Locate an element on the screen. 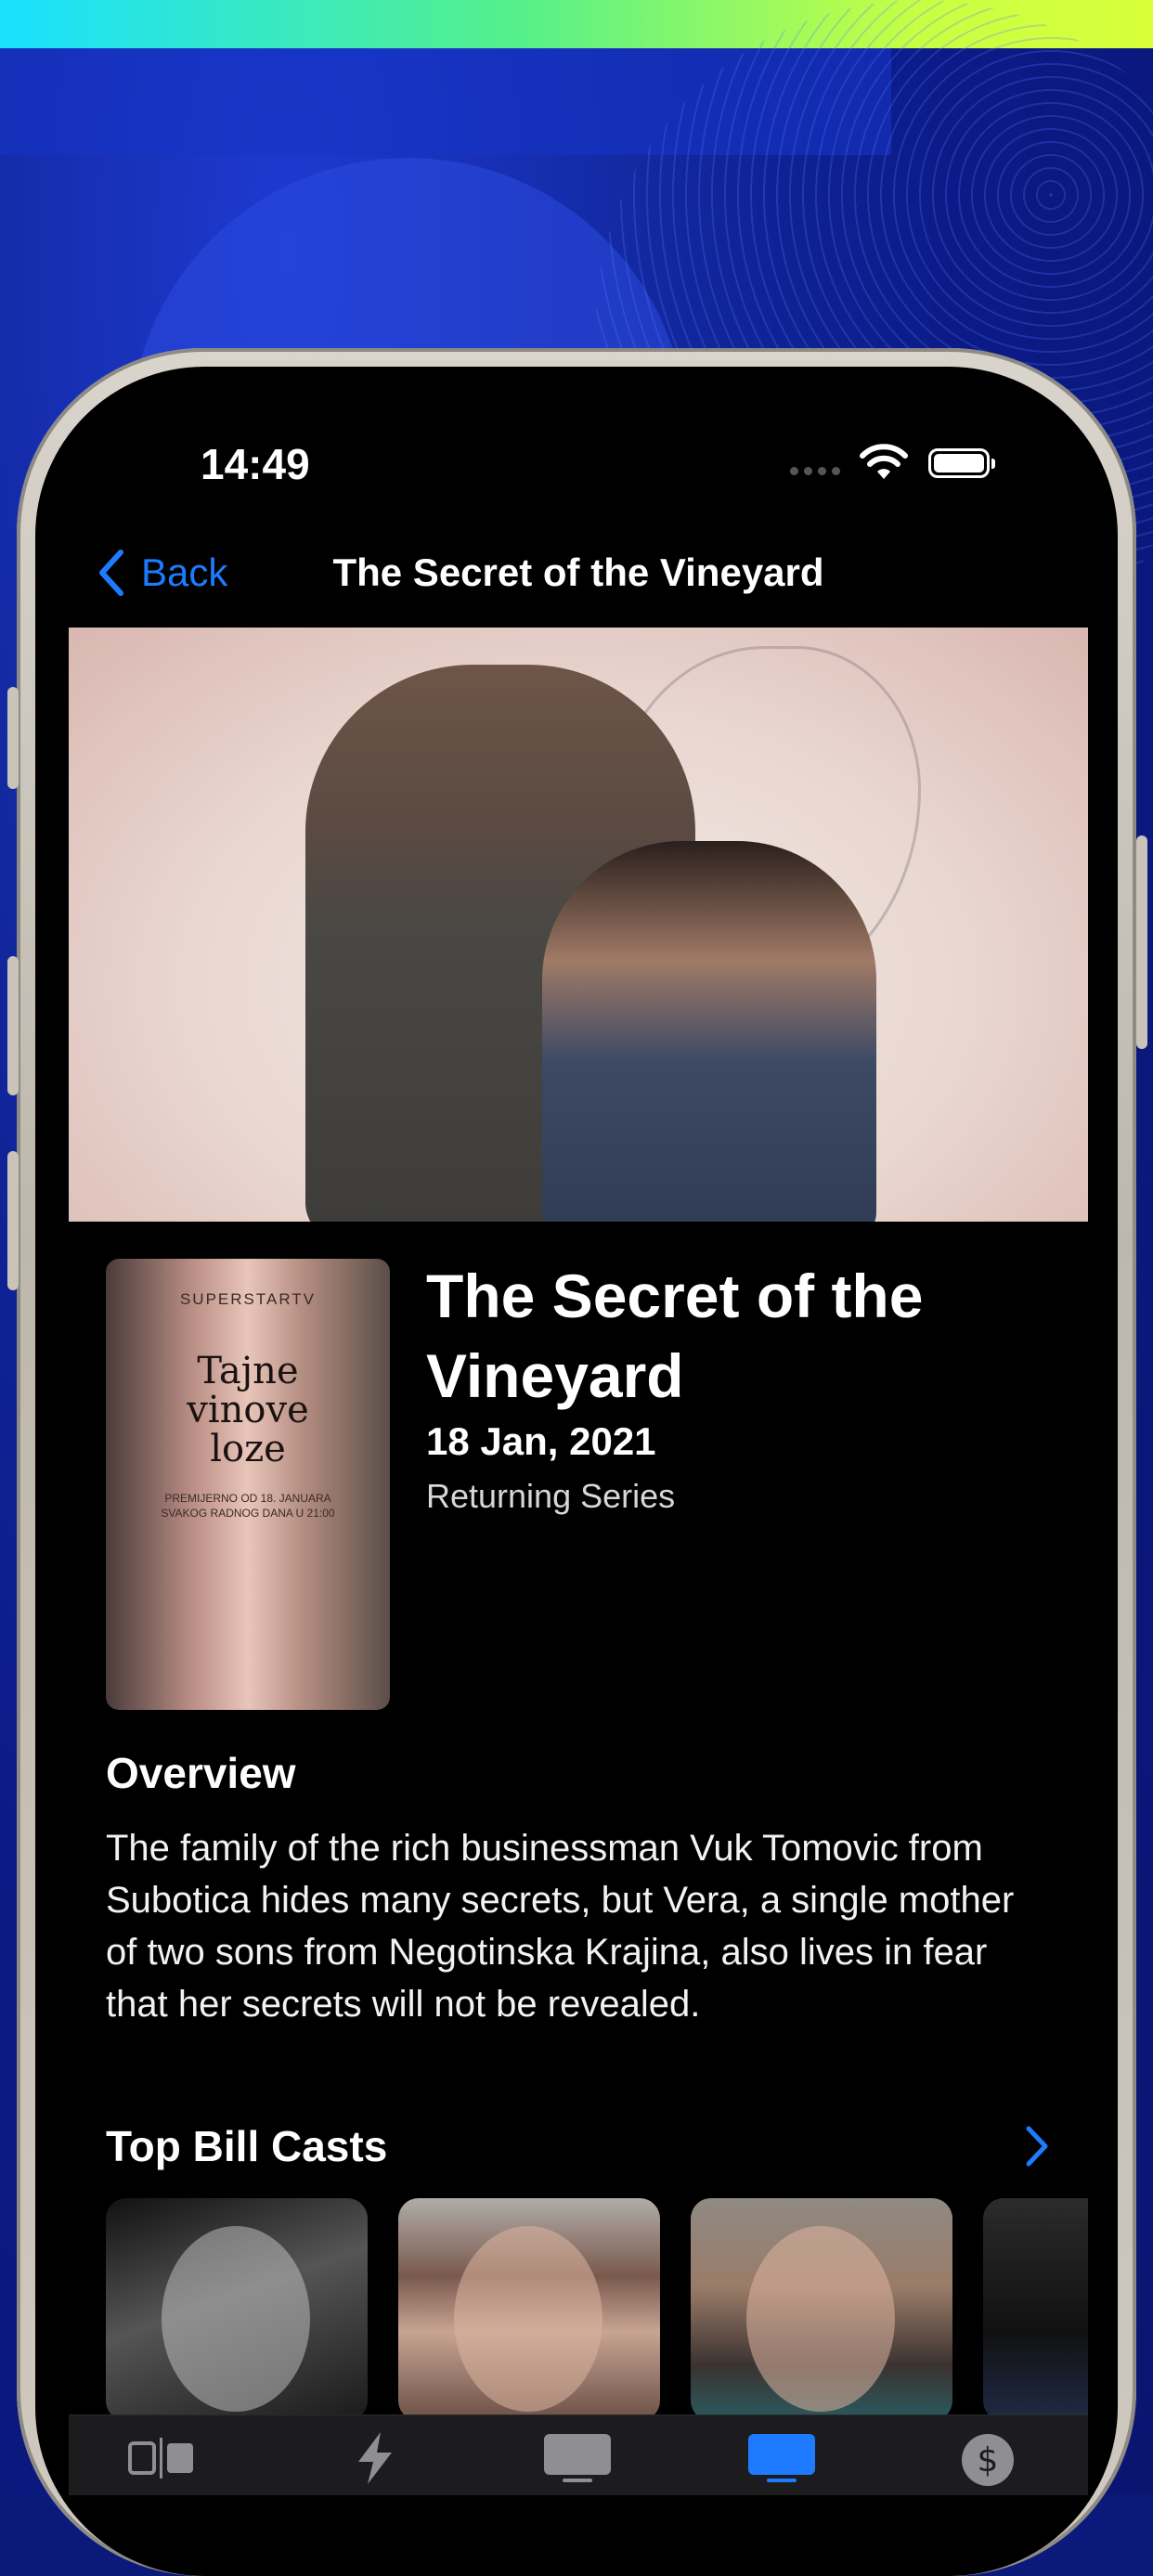  cast-heading: Top Bill Casts is located at coordinates (247, 2146).